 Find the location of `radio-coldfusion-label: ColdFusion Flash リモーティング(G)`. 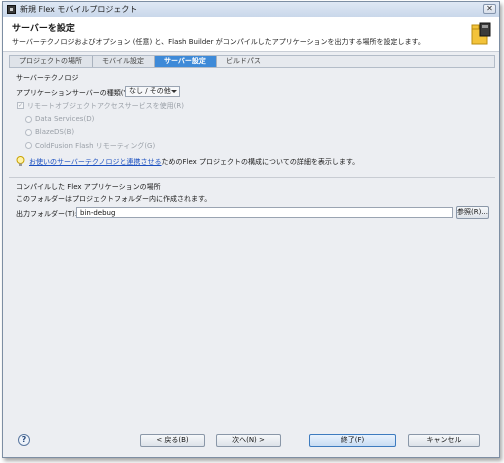

radio-coldfusion-label: ColdFusion Flash リモーティング(G) is located at coordinates (95, 146).